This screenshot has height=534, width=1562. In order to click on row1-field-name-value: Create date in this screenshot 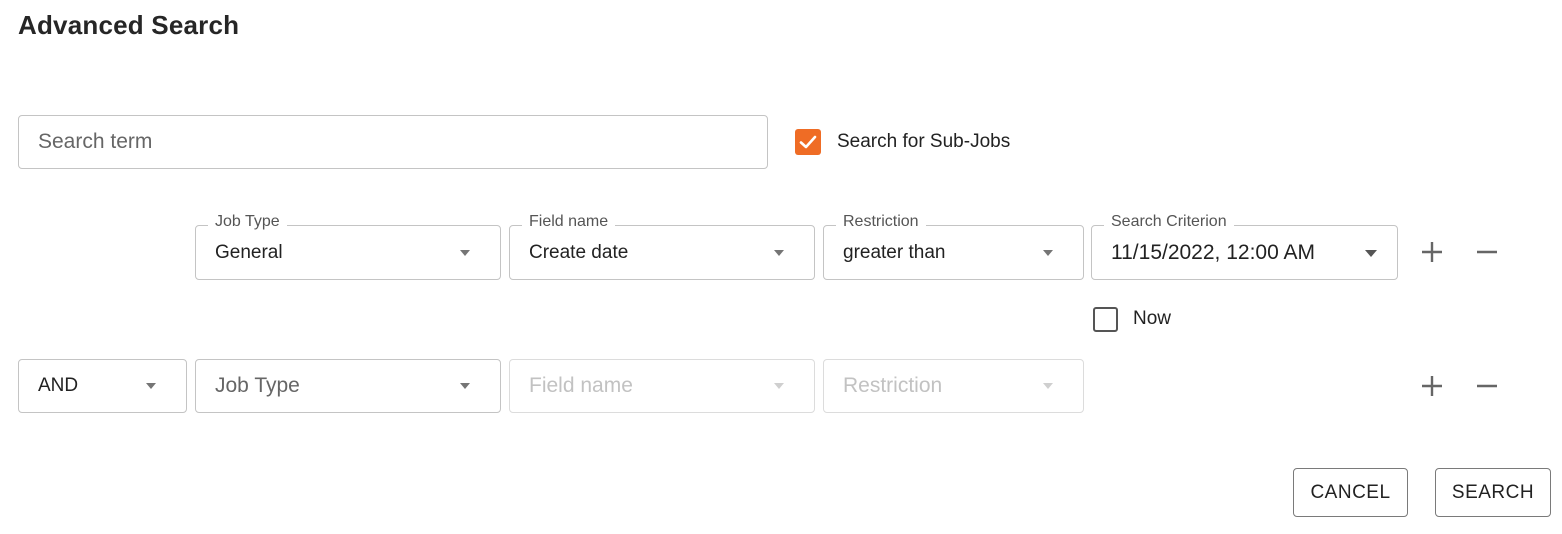, I will do `click(579, 252)`.